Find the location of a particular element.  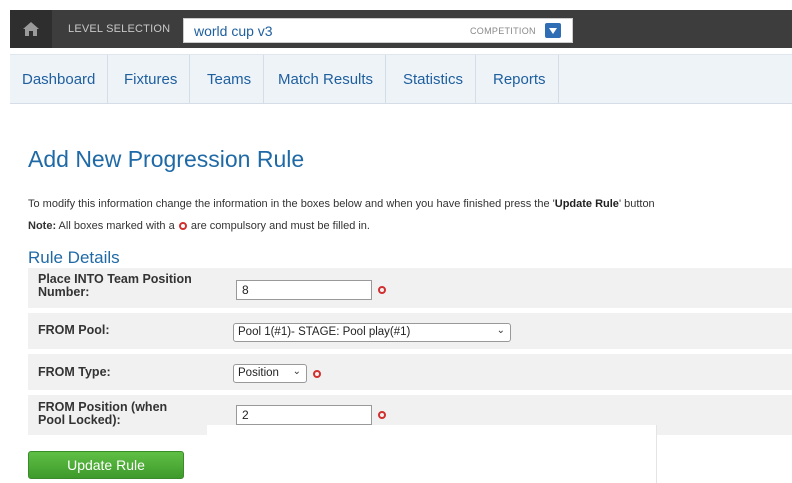

update-rule-button: Update Rule is located at coordinates (106, 465).